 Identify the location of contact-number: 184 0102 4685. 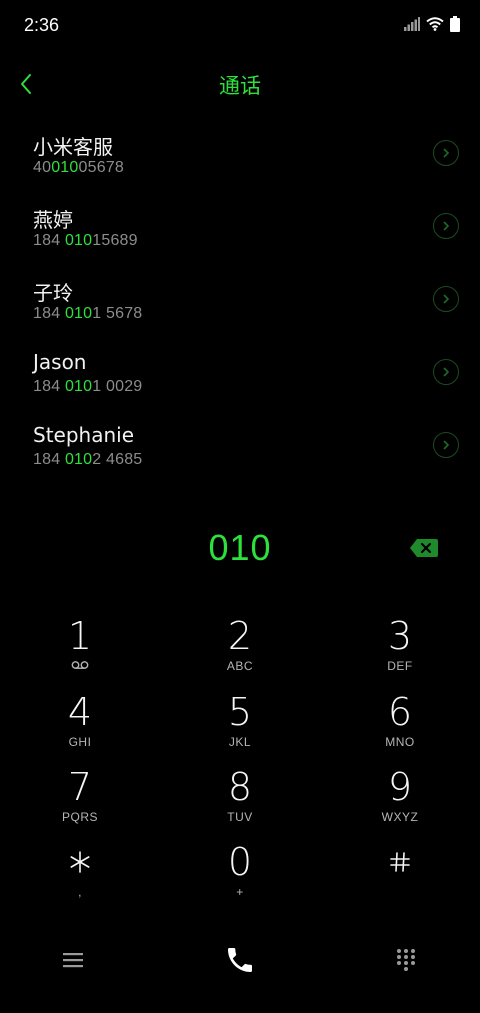
(88, 459).